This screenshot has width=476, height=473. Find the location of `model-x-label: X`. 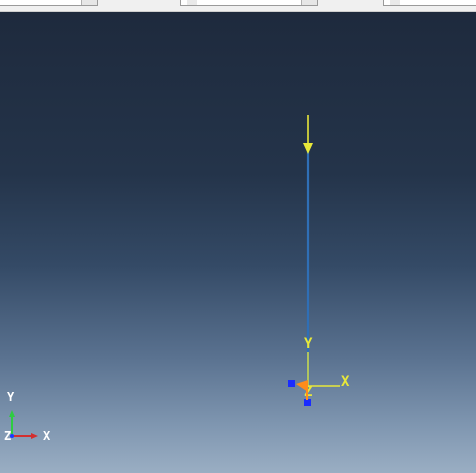

model-x-label: X is located at coordinates (345, 382).